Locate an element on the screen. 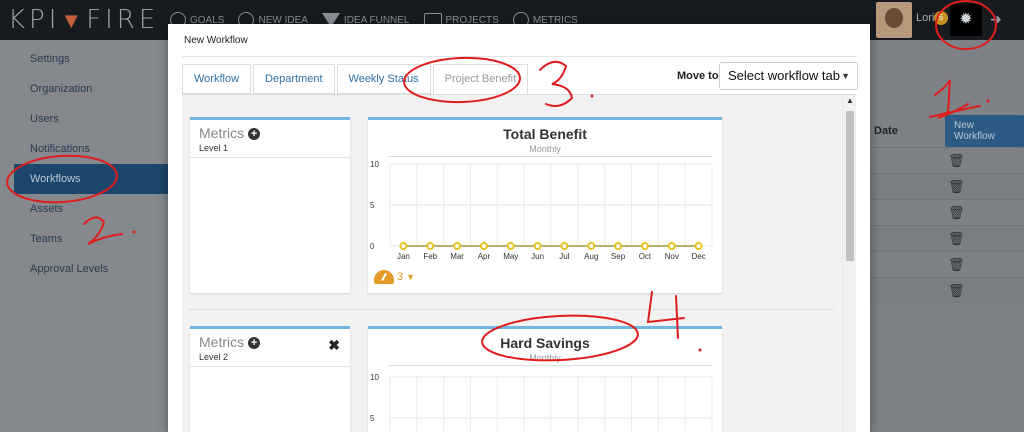  y-tick-label: 0 is located at coordinates (372, 246).